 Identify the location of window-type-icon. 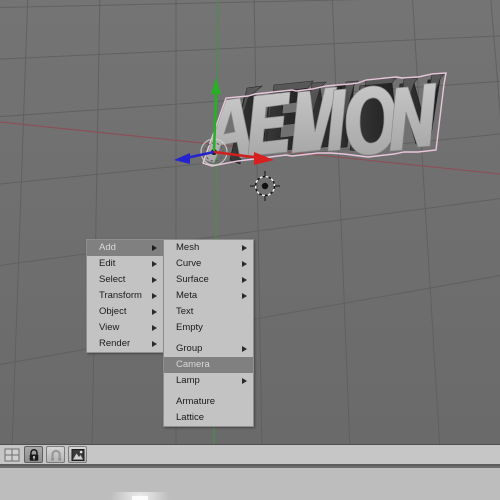
(12, 454).